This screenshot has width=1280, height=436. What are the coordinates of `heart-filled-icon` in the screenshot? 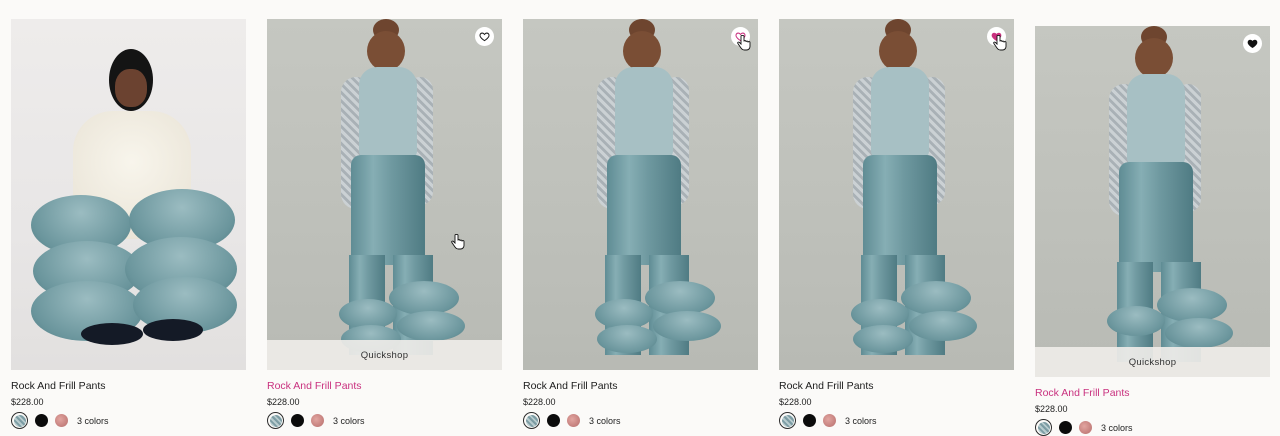 It's located at (1252, 44).